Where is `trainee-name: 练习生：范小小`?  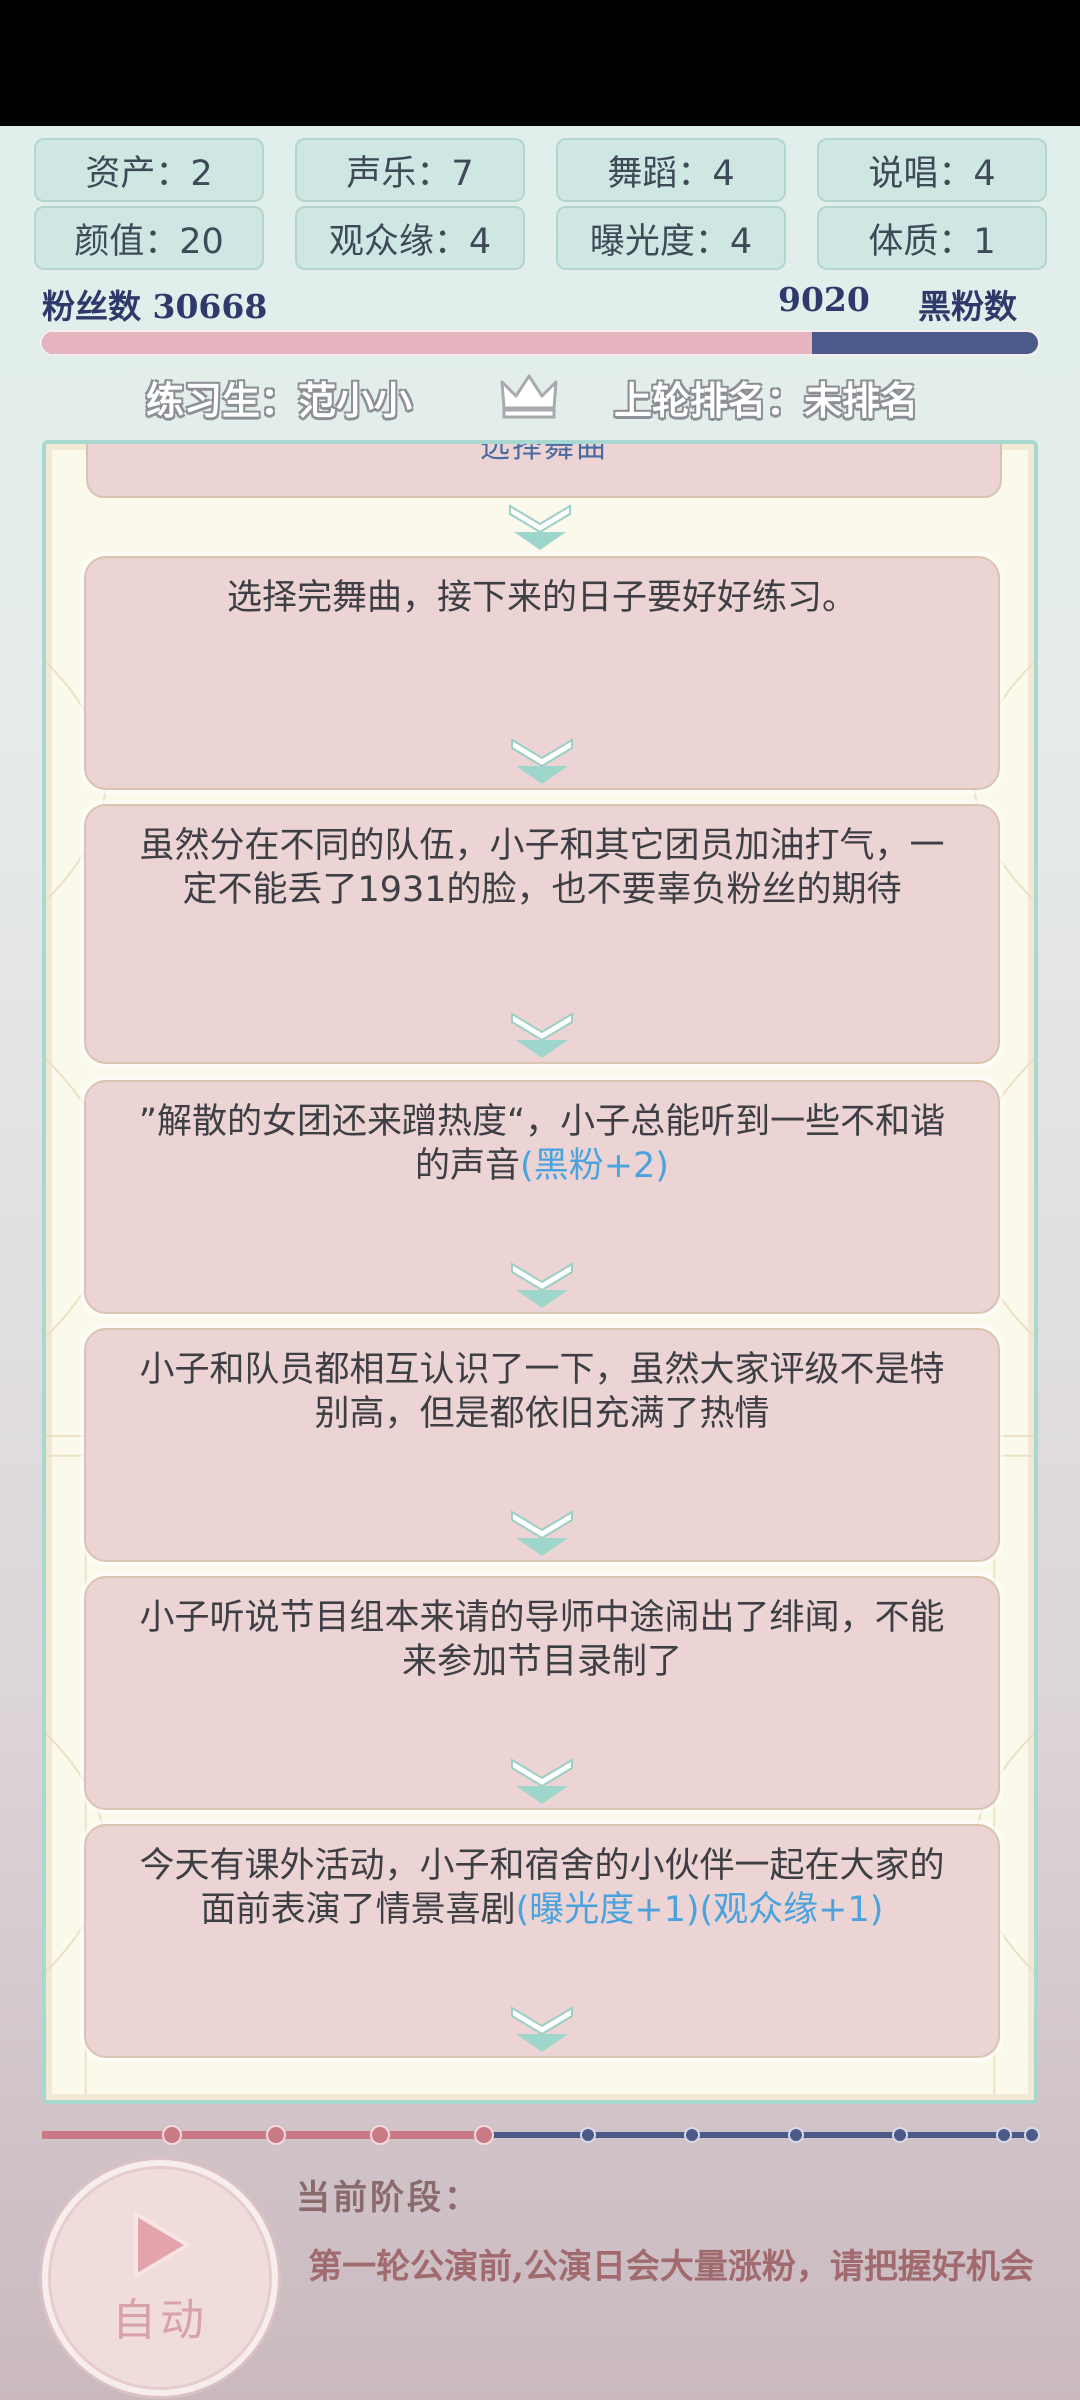
trainee-name: 练习生：范小小 is located at coordinates (279, 401).